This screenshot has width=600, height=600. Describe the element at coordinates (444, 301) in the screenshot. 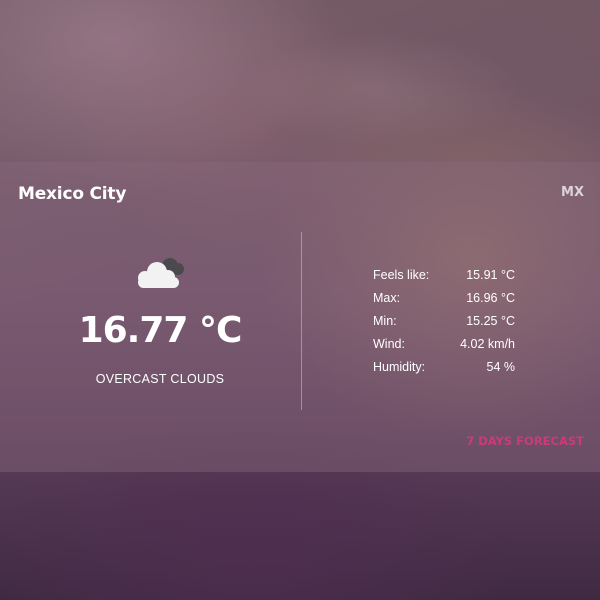

I see `detail-row-max: Max: 16.96 °C` at that location.